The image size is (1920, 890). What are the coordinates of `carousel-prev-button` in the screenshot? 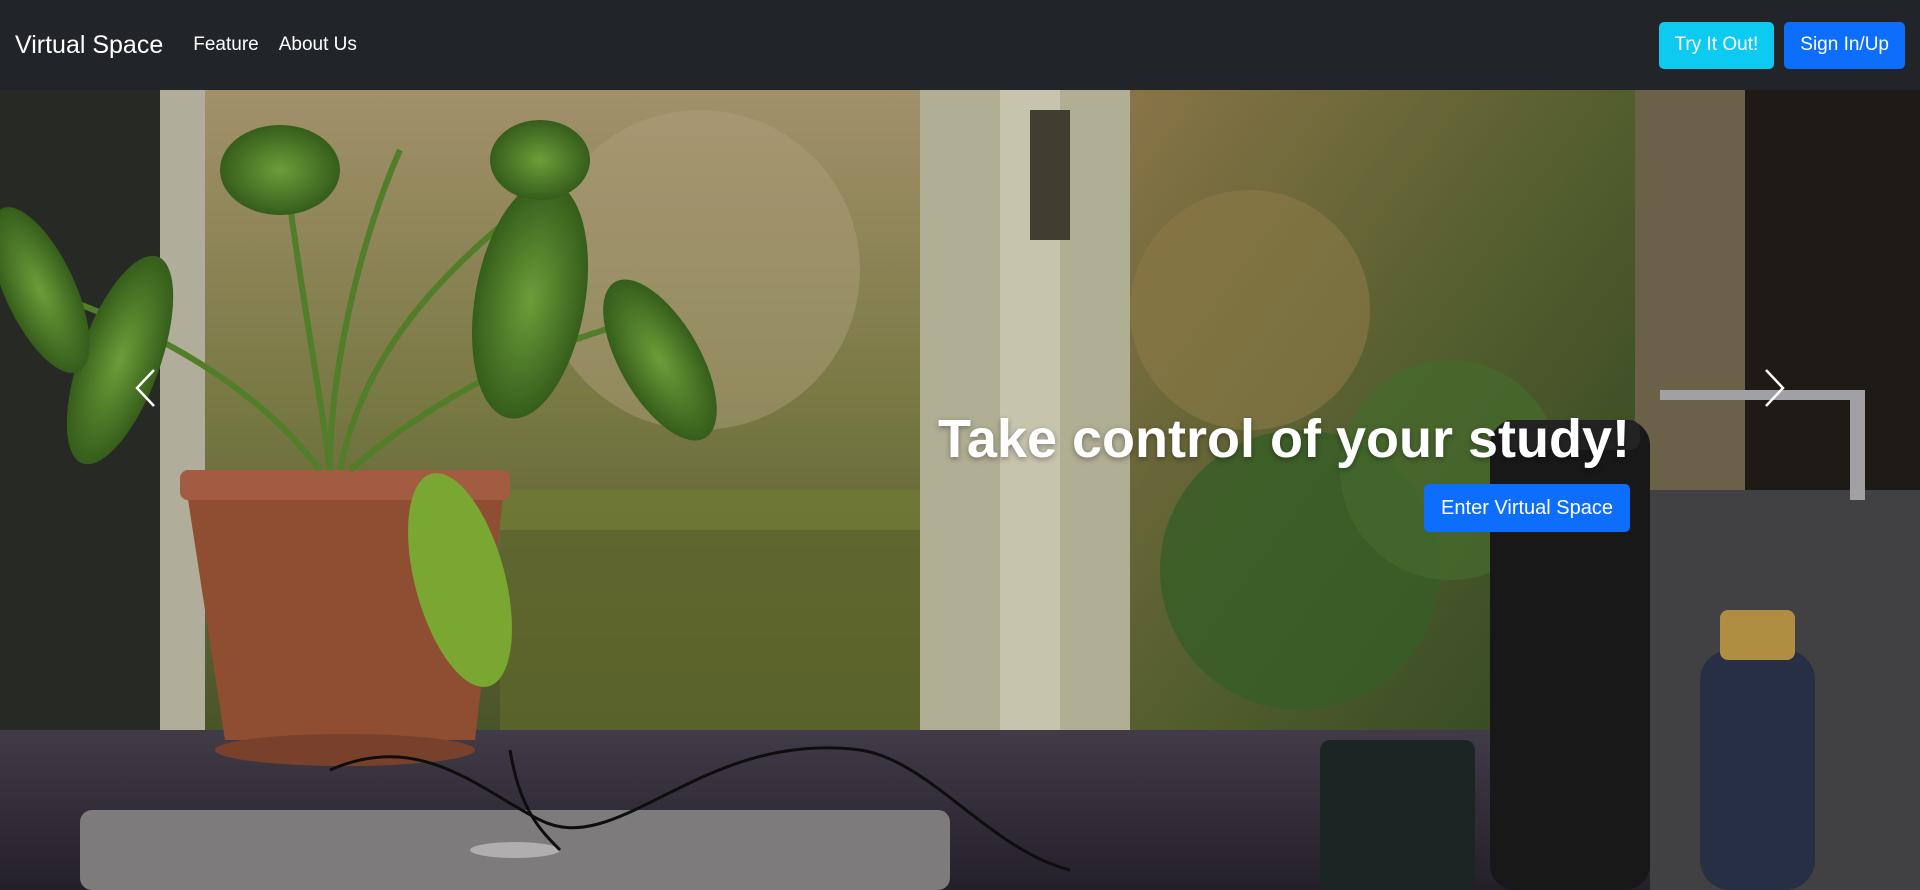 It's located at (145, 390).